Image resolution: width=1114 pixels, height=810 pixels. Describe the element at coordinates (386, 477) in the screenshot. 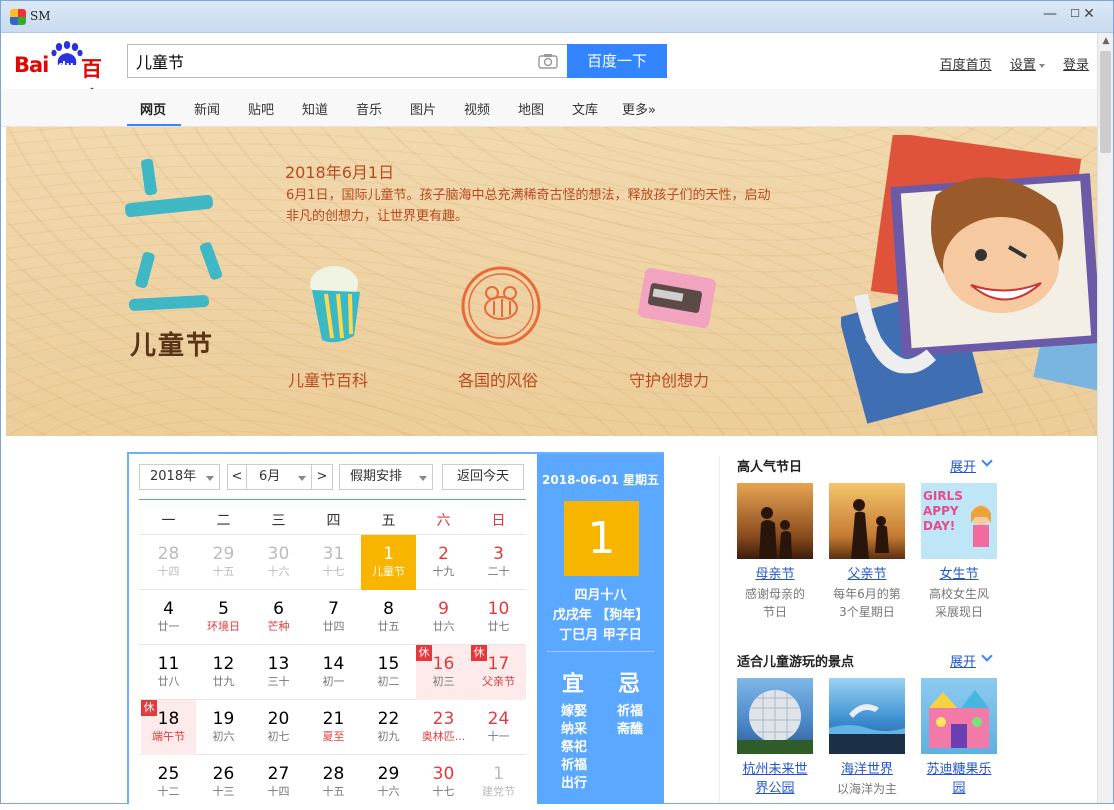

I see `holiday-select: 假期安排` at that location.